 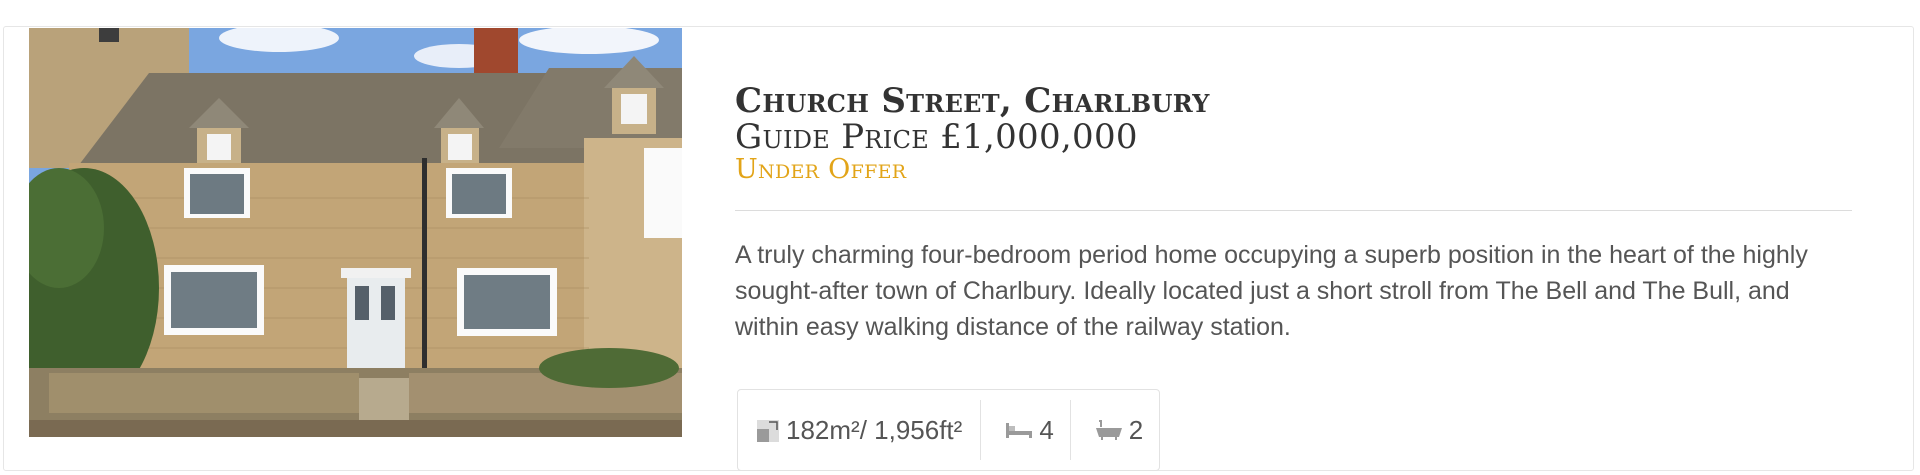 What do you see at coordinates (1019, 430) in the screenshot?
I see `bed-icon` at bounding box center [1019, 430].